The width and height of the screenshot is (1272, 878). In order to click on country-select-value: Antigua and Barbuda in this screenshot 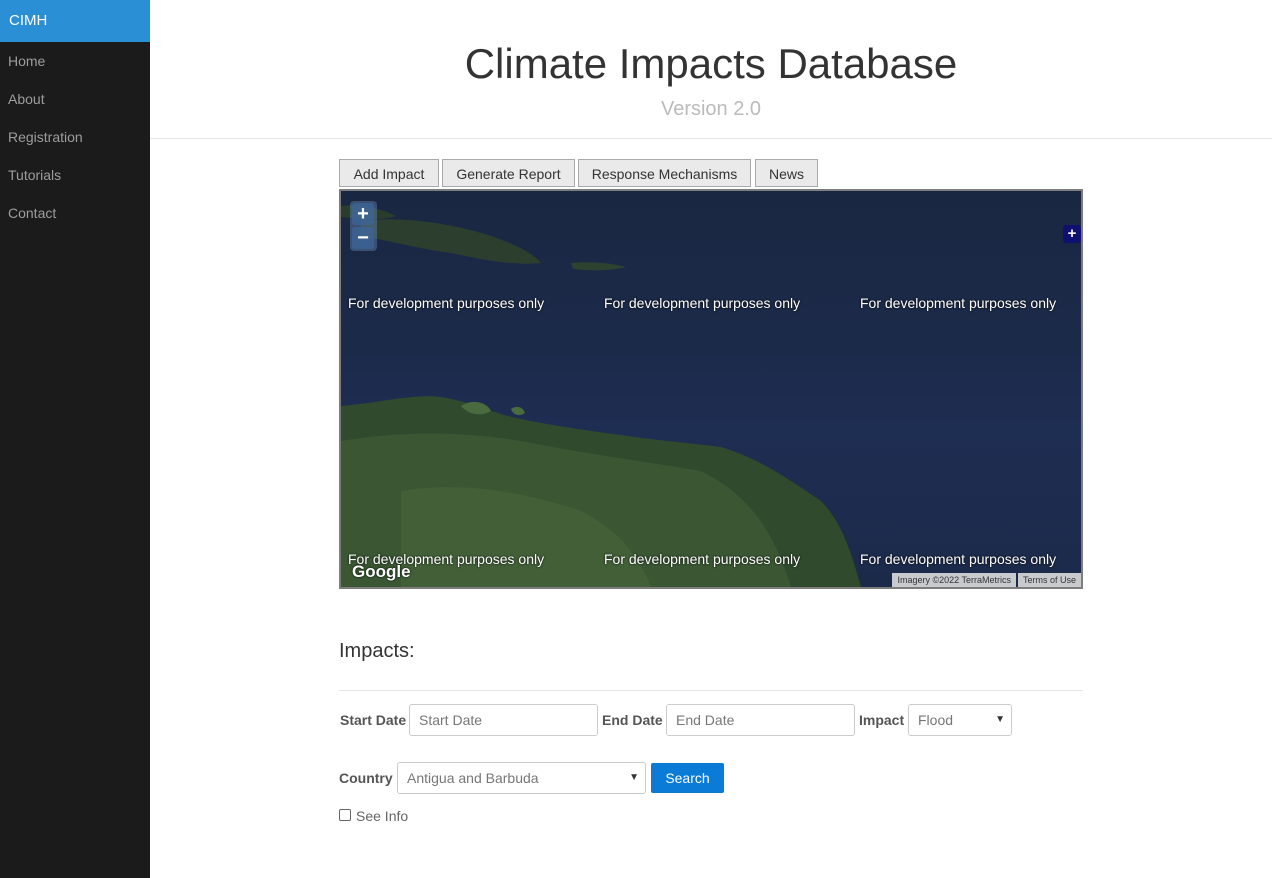, I will do `click(473, 778)`.